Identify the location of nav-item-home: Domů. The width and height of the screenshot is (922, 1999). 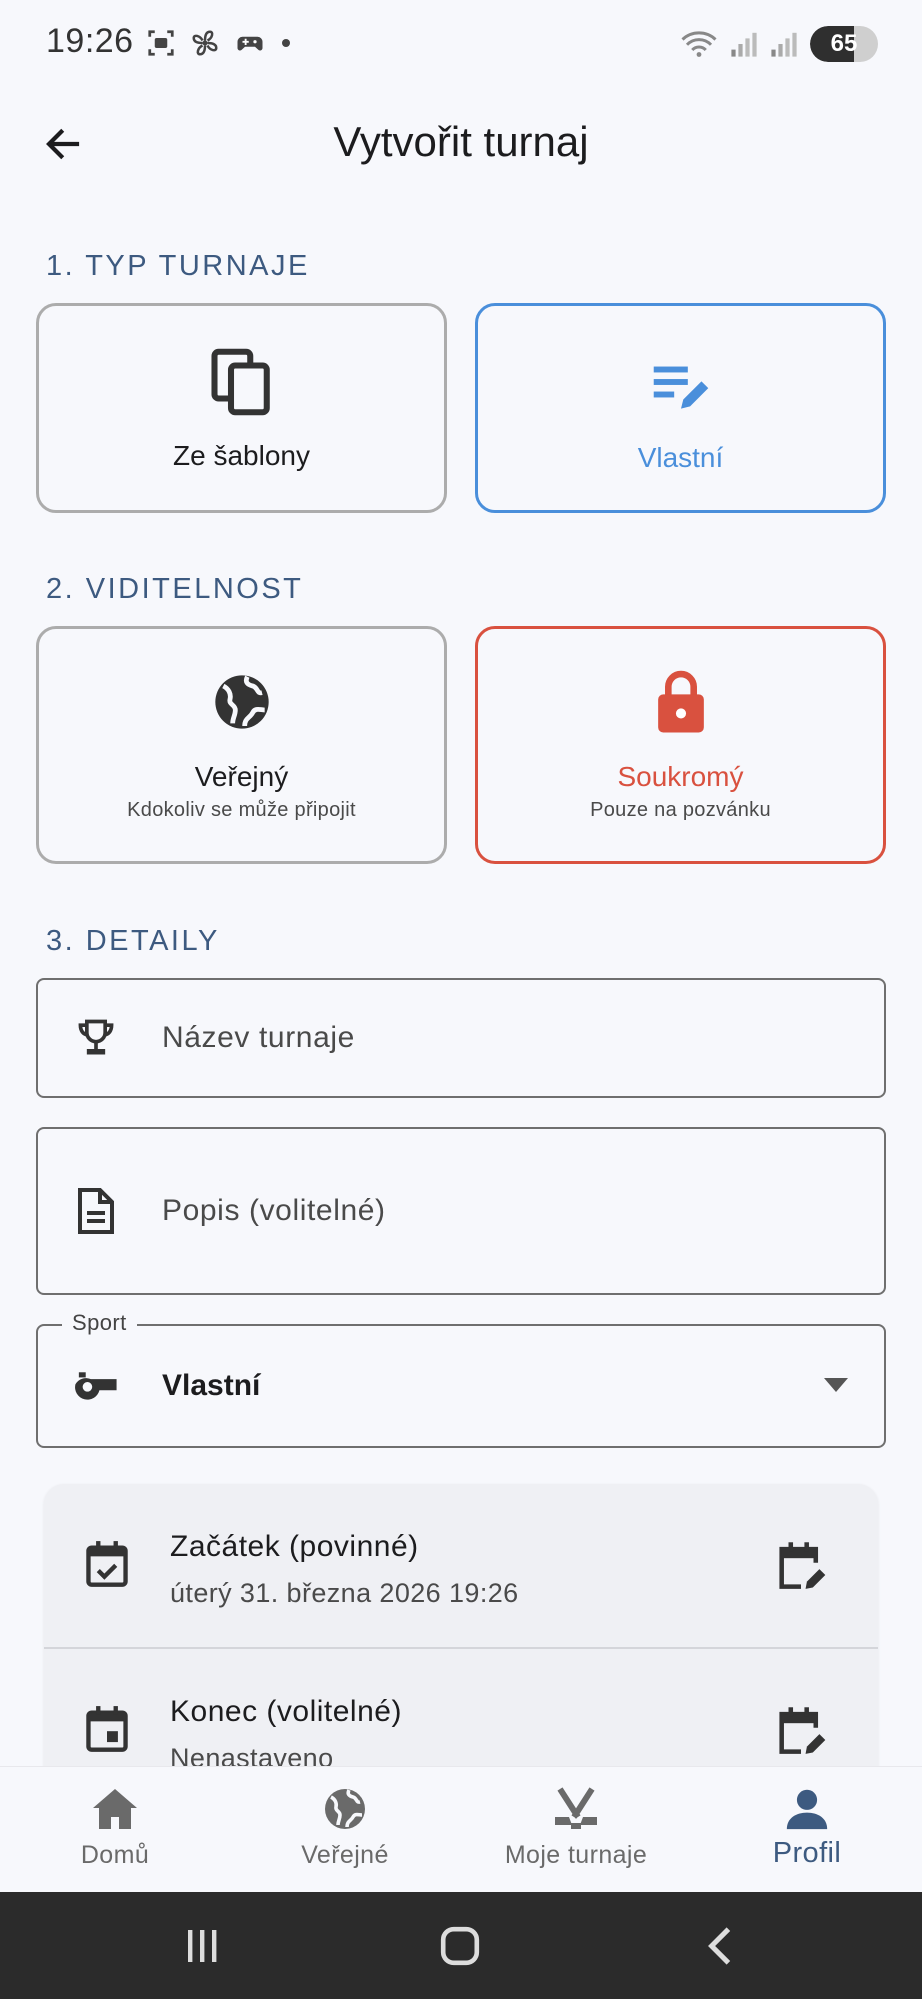
(115, 1830).